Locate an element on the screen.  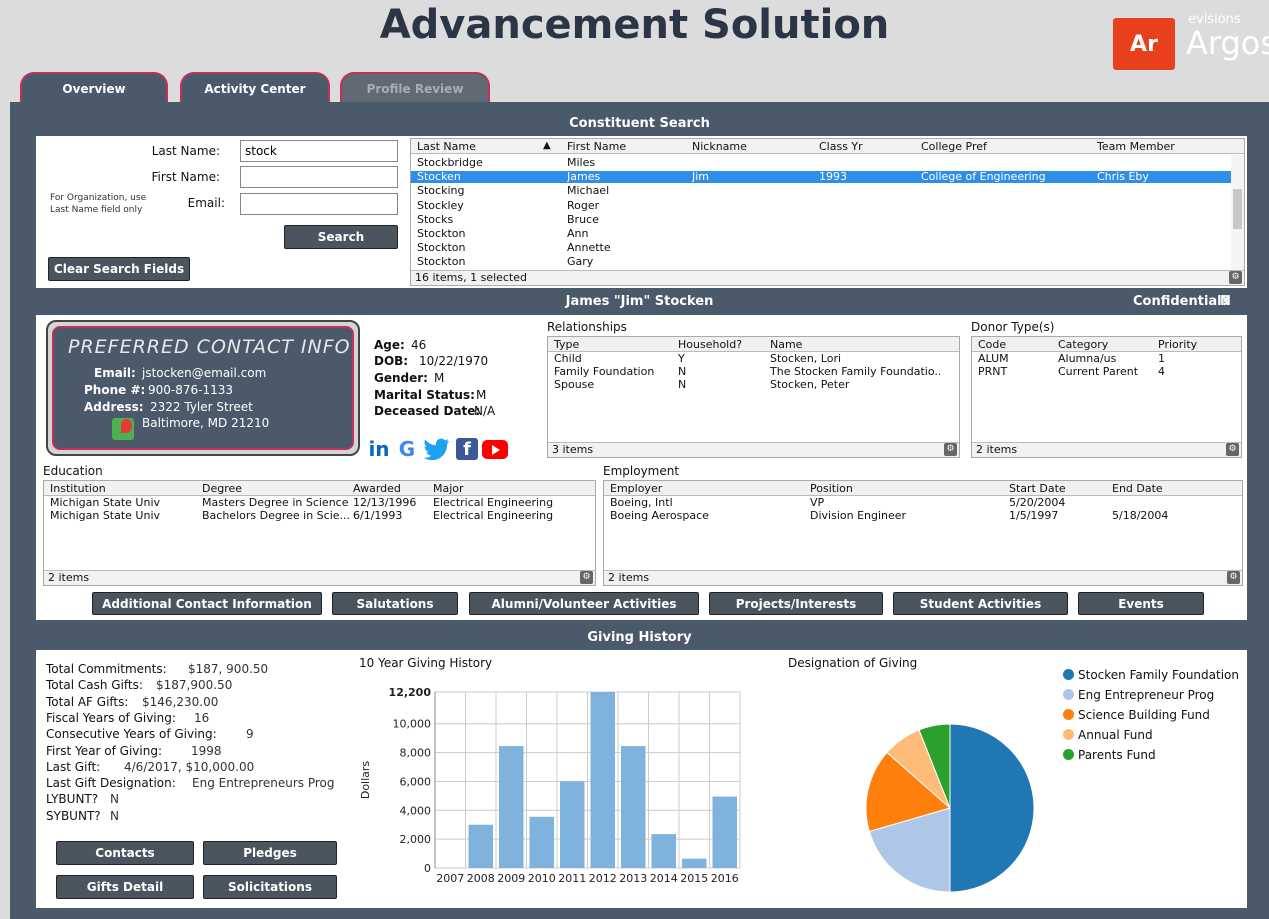
sort-ascending-icon: ▲ is located at coordinates (547, 145).